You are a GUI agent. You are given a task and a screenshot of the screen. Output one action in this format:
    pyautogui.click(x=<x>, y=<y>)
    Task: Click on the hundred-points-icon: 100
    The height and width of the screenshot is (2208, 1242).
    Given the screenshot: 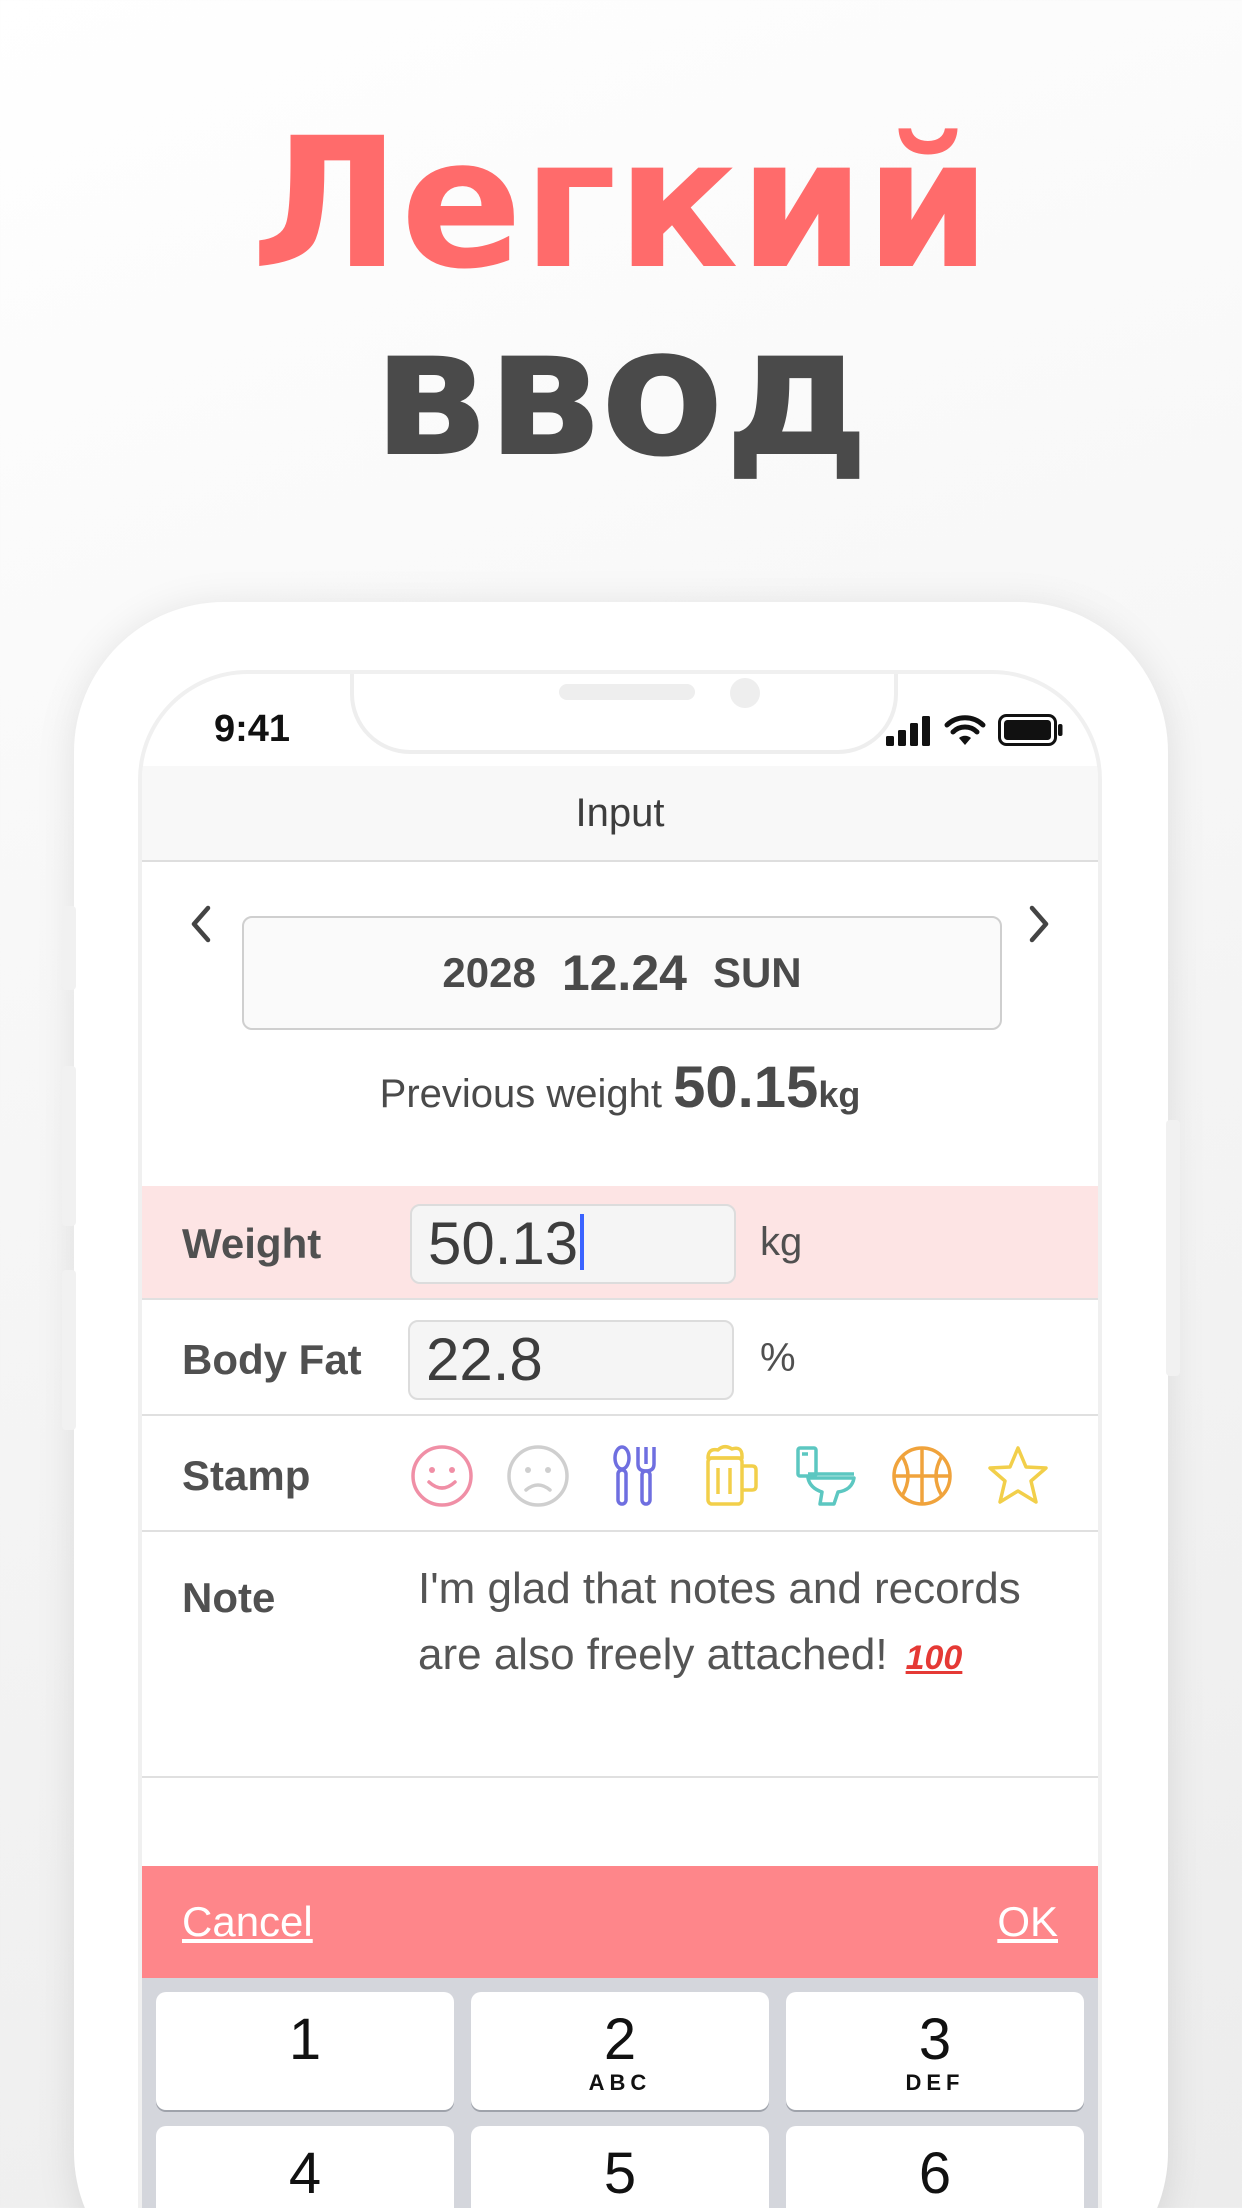 What is the action you would take?
    pyautogui.click(x=934, y=1658)
    